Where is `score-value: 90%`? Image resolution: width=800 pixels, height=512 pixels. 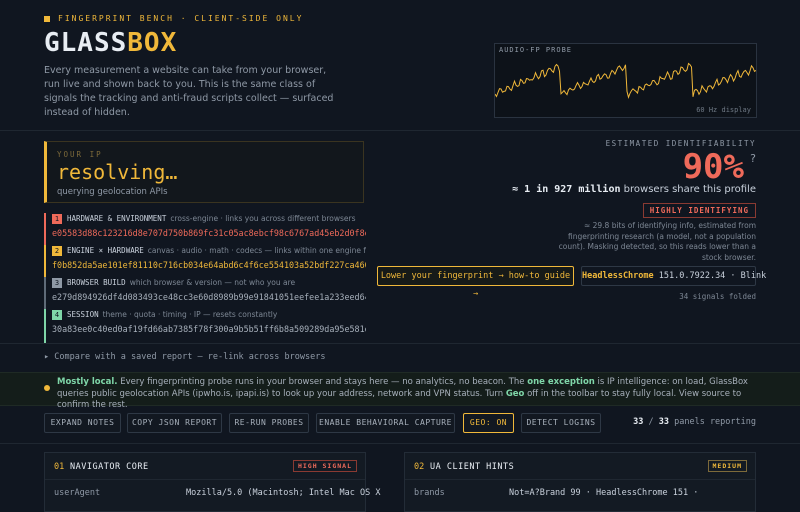 score-value: 90% is located at coordinates (713, 167).